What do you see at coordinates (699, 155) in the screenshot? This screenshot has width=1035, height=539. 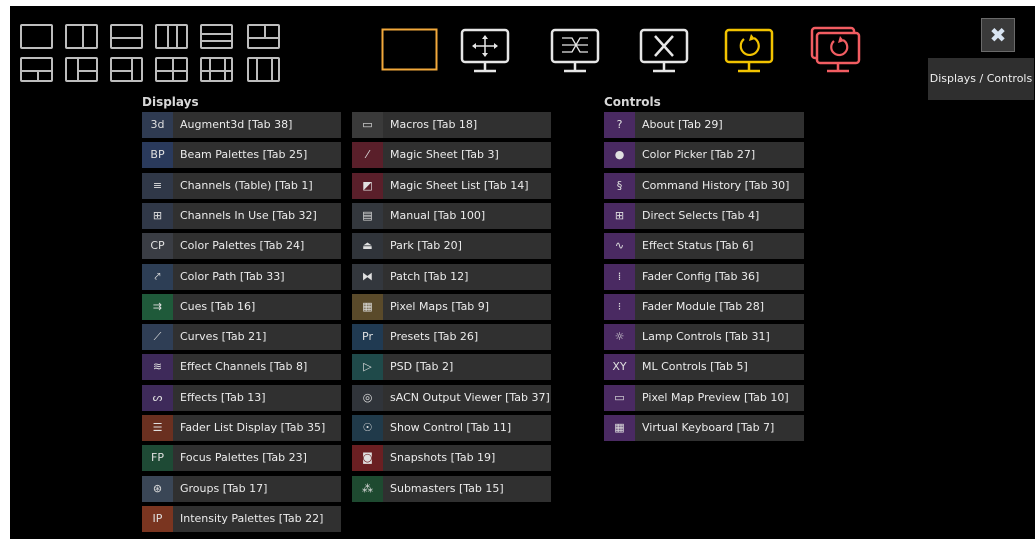 I see `item-label: Color Picker [Tab 27]` at bounding box center [699, 155].